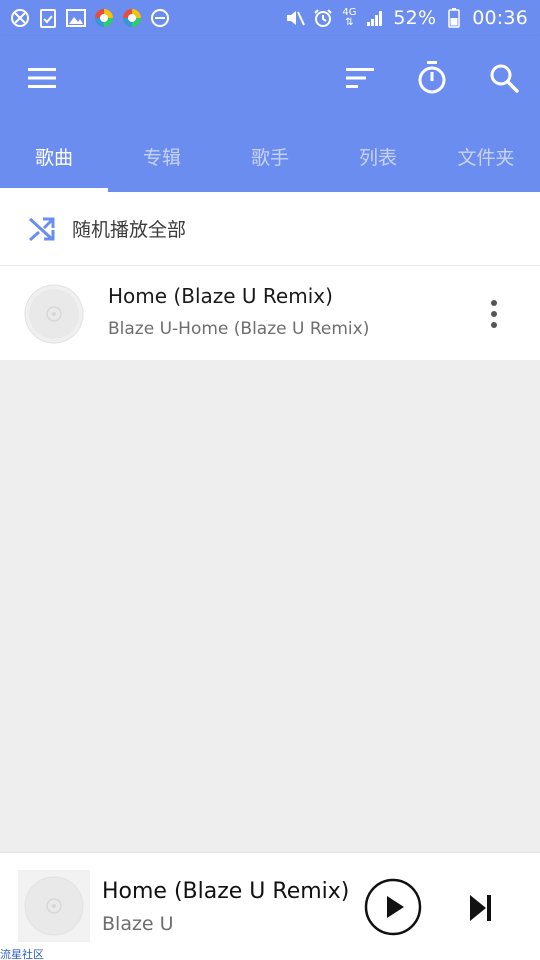  What do you see at coordinates (270, 906) in the screenshot?
I see `mini-player: Home (Blaze U Remix) Blaze U` at bounding box center [270, 906].